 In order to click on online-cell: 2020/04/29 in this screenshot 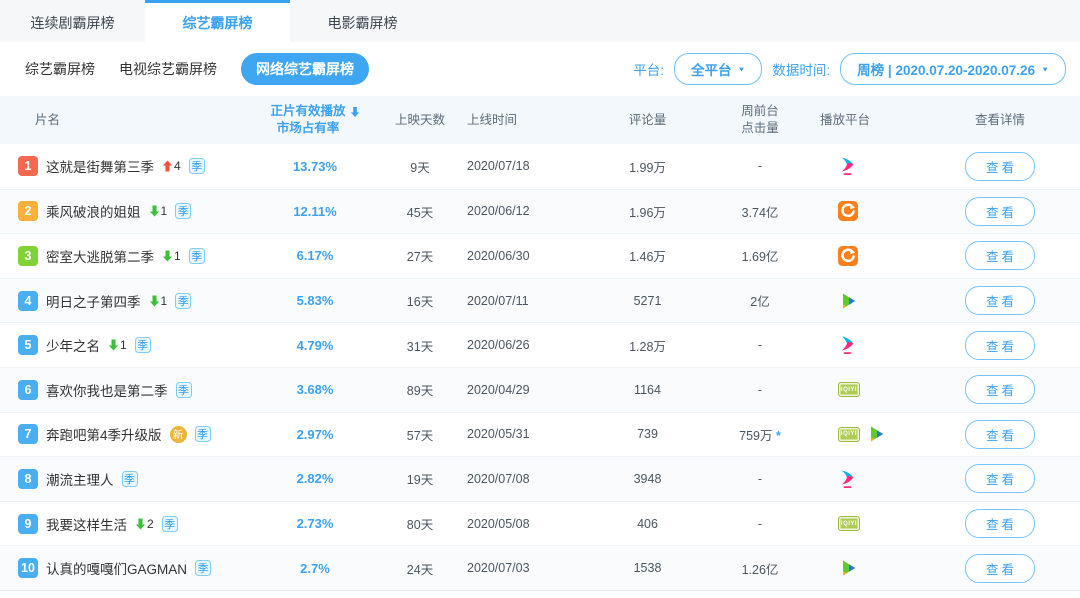, I will do `click(498, 389)`.